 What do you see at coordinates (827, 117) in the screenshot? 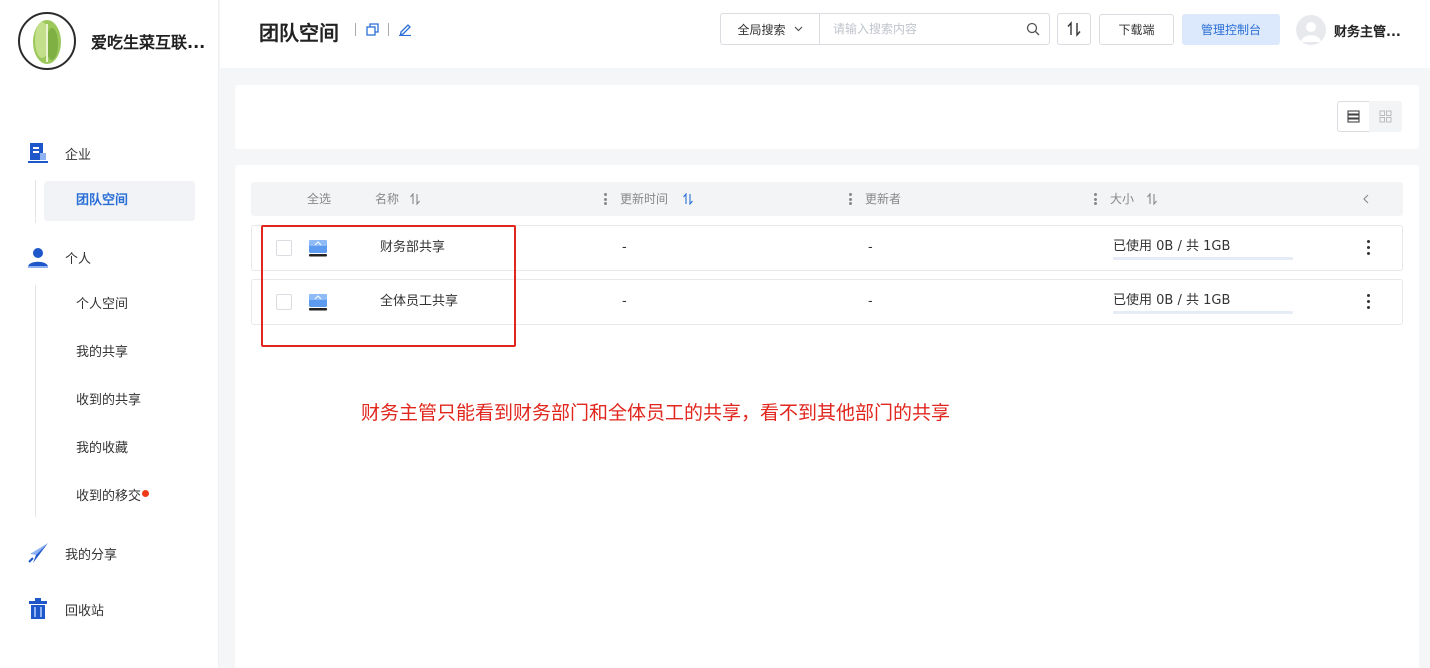
I see `toolbar` at bounding box center [827, 117].